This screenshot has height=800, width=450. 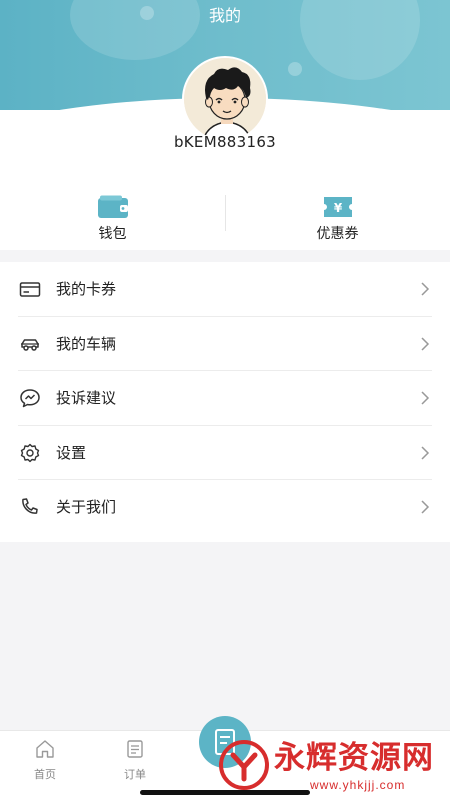 I want to click on watermark-text: 永辉资源网, so click(x=354, y=758).